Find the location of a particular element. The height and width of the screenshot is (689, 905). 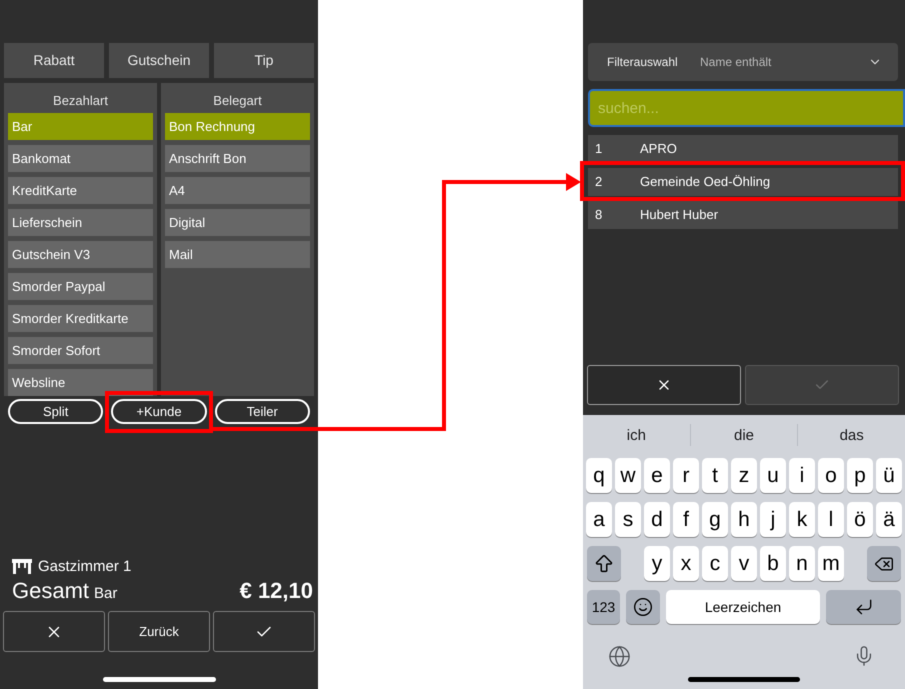

option-item: Digital is located at coordinates (237, 222).